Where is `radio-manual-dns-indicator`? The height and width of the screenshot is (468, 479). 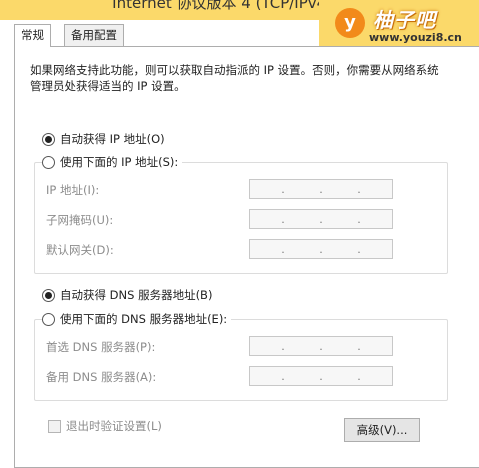
radio-manual-dns-indicator is located at coordinates (48, 319).